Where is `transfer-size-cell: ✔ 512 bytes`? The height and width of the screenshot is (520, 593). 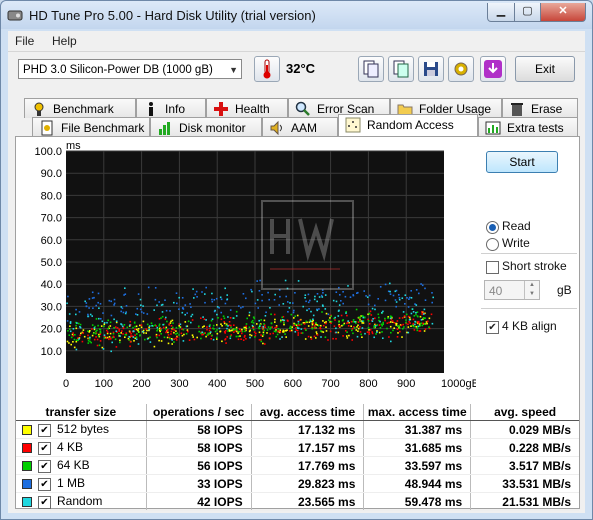 transfer-size-cell: ✔ 512 bytes is located at coordinates (81, 429).